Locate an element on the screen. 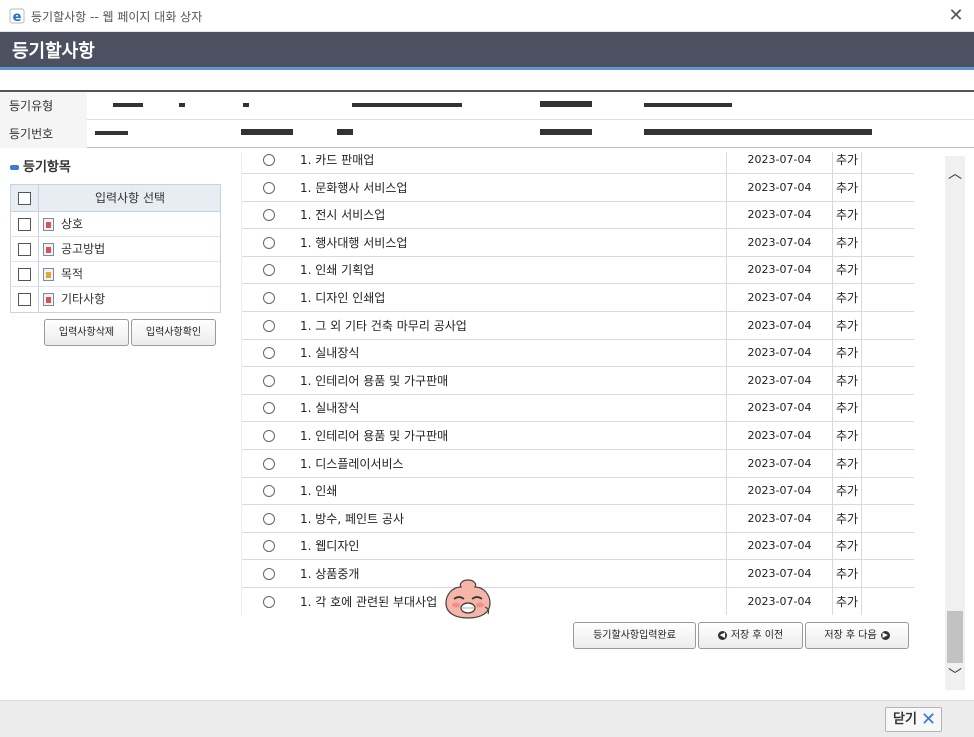 This screenshot has height=737, width=974. select-all-checkbox is located at coordinates (24, 198).